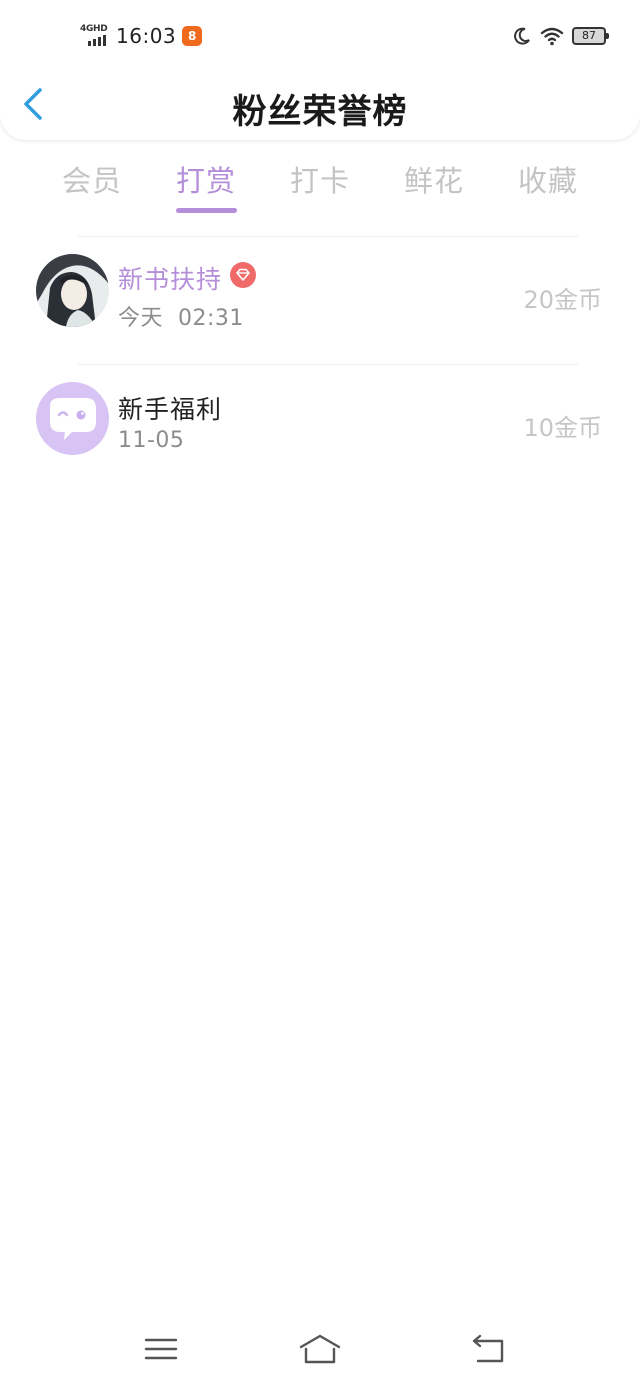  What do you see at coordinates (146, 36) in the screenshot?
I see `status-time: 16:03` at bounding box center [146, 36].